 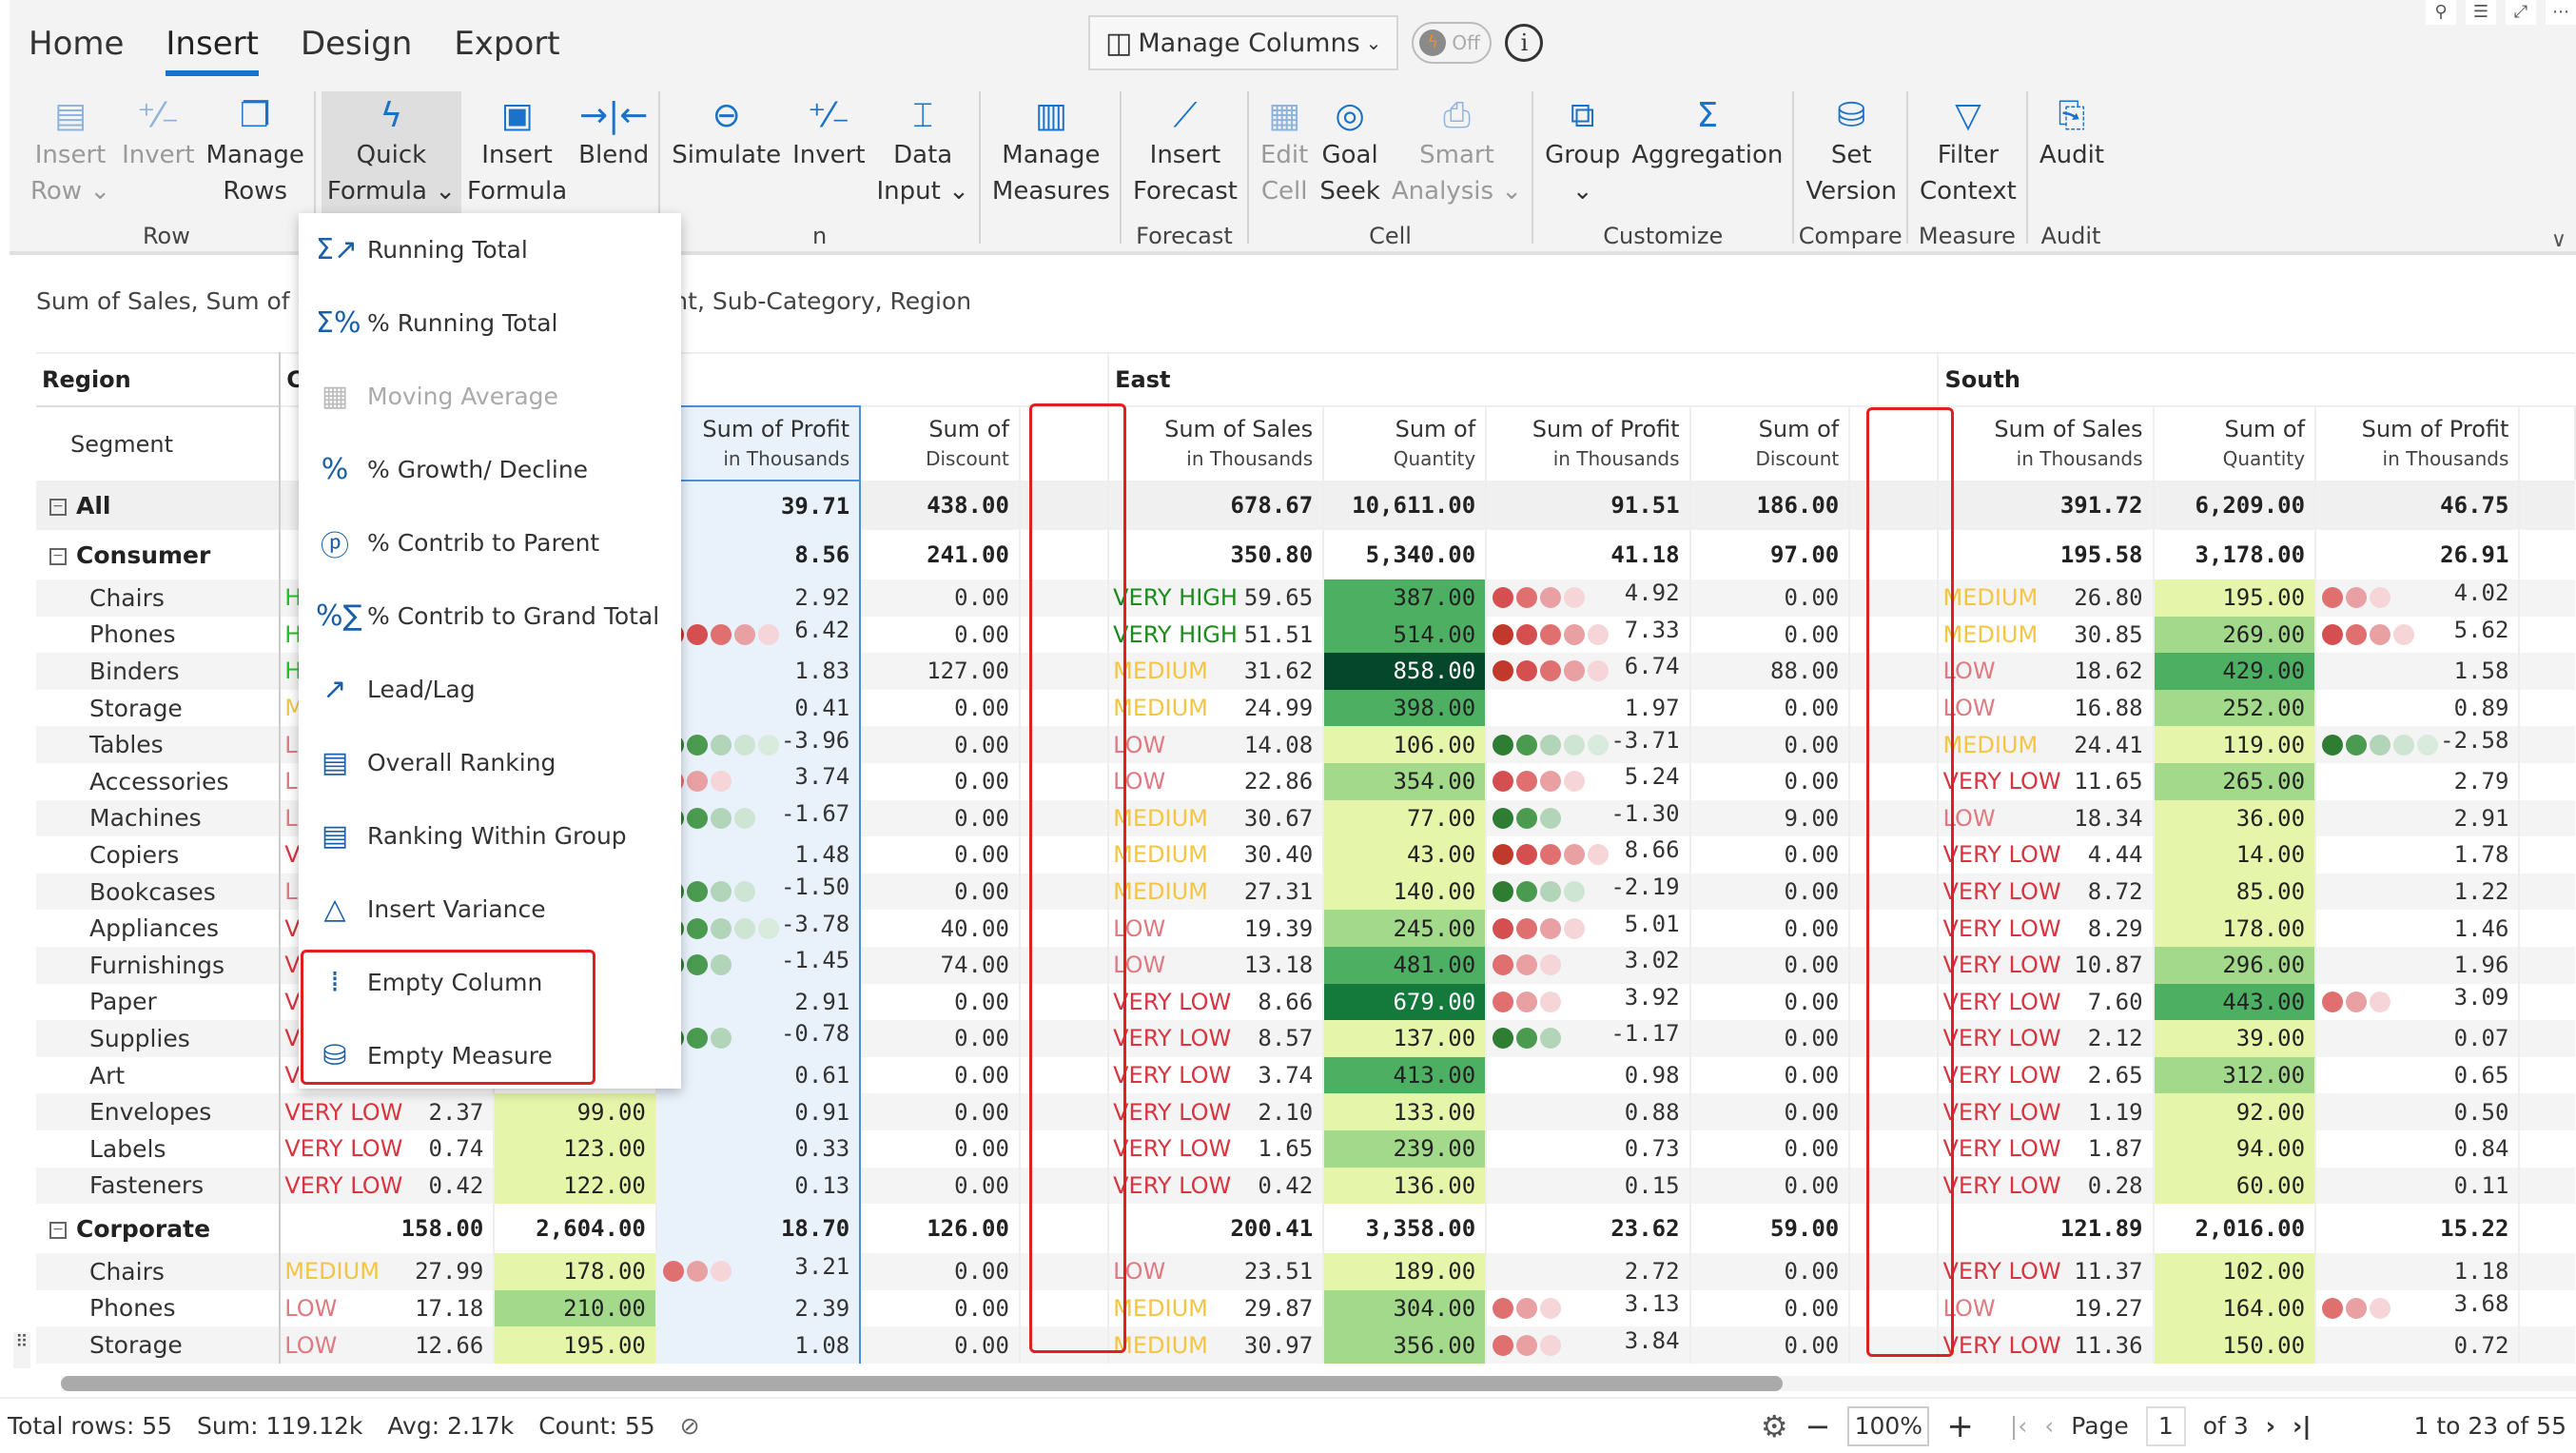 What do you see at coordinates (1405, 708) in the screenshot?
I see `quantity-cell: 398.00` at bounding box center [1405, 708].